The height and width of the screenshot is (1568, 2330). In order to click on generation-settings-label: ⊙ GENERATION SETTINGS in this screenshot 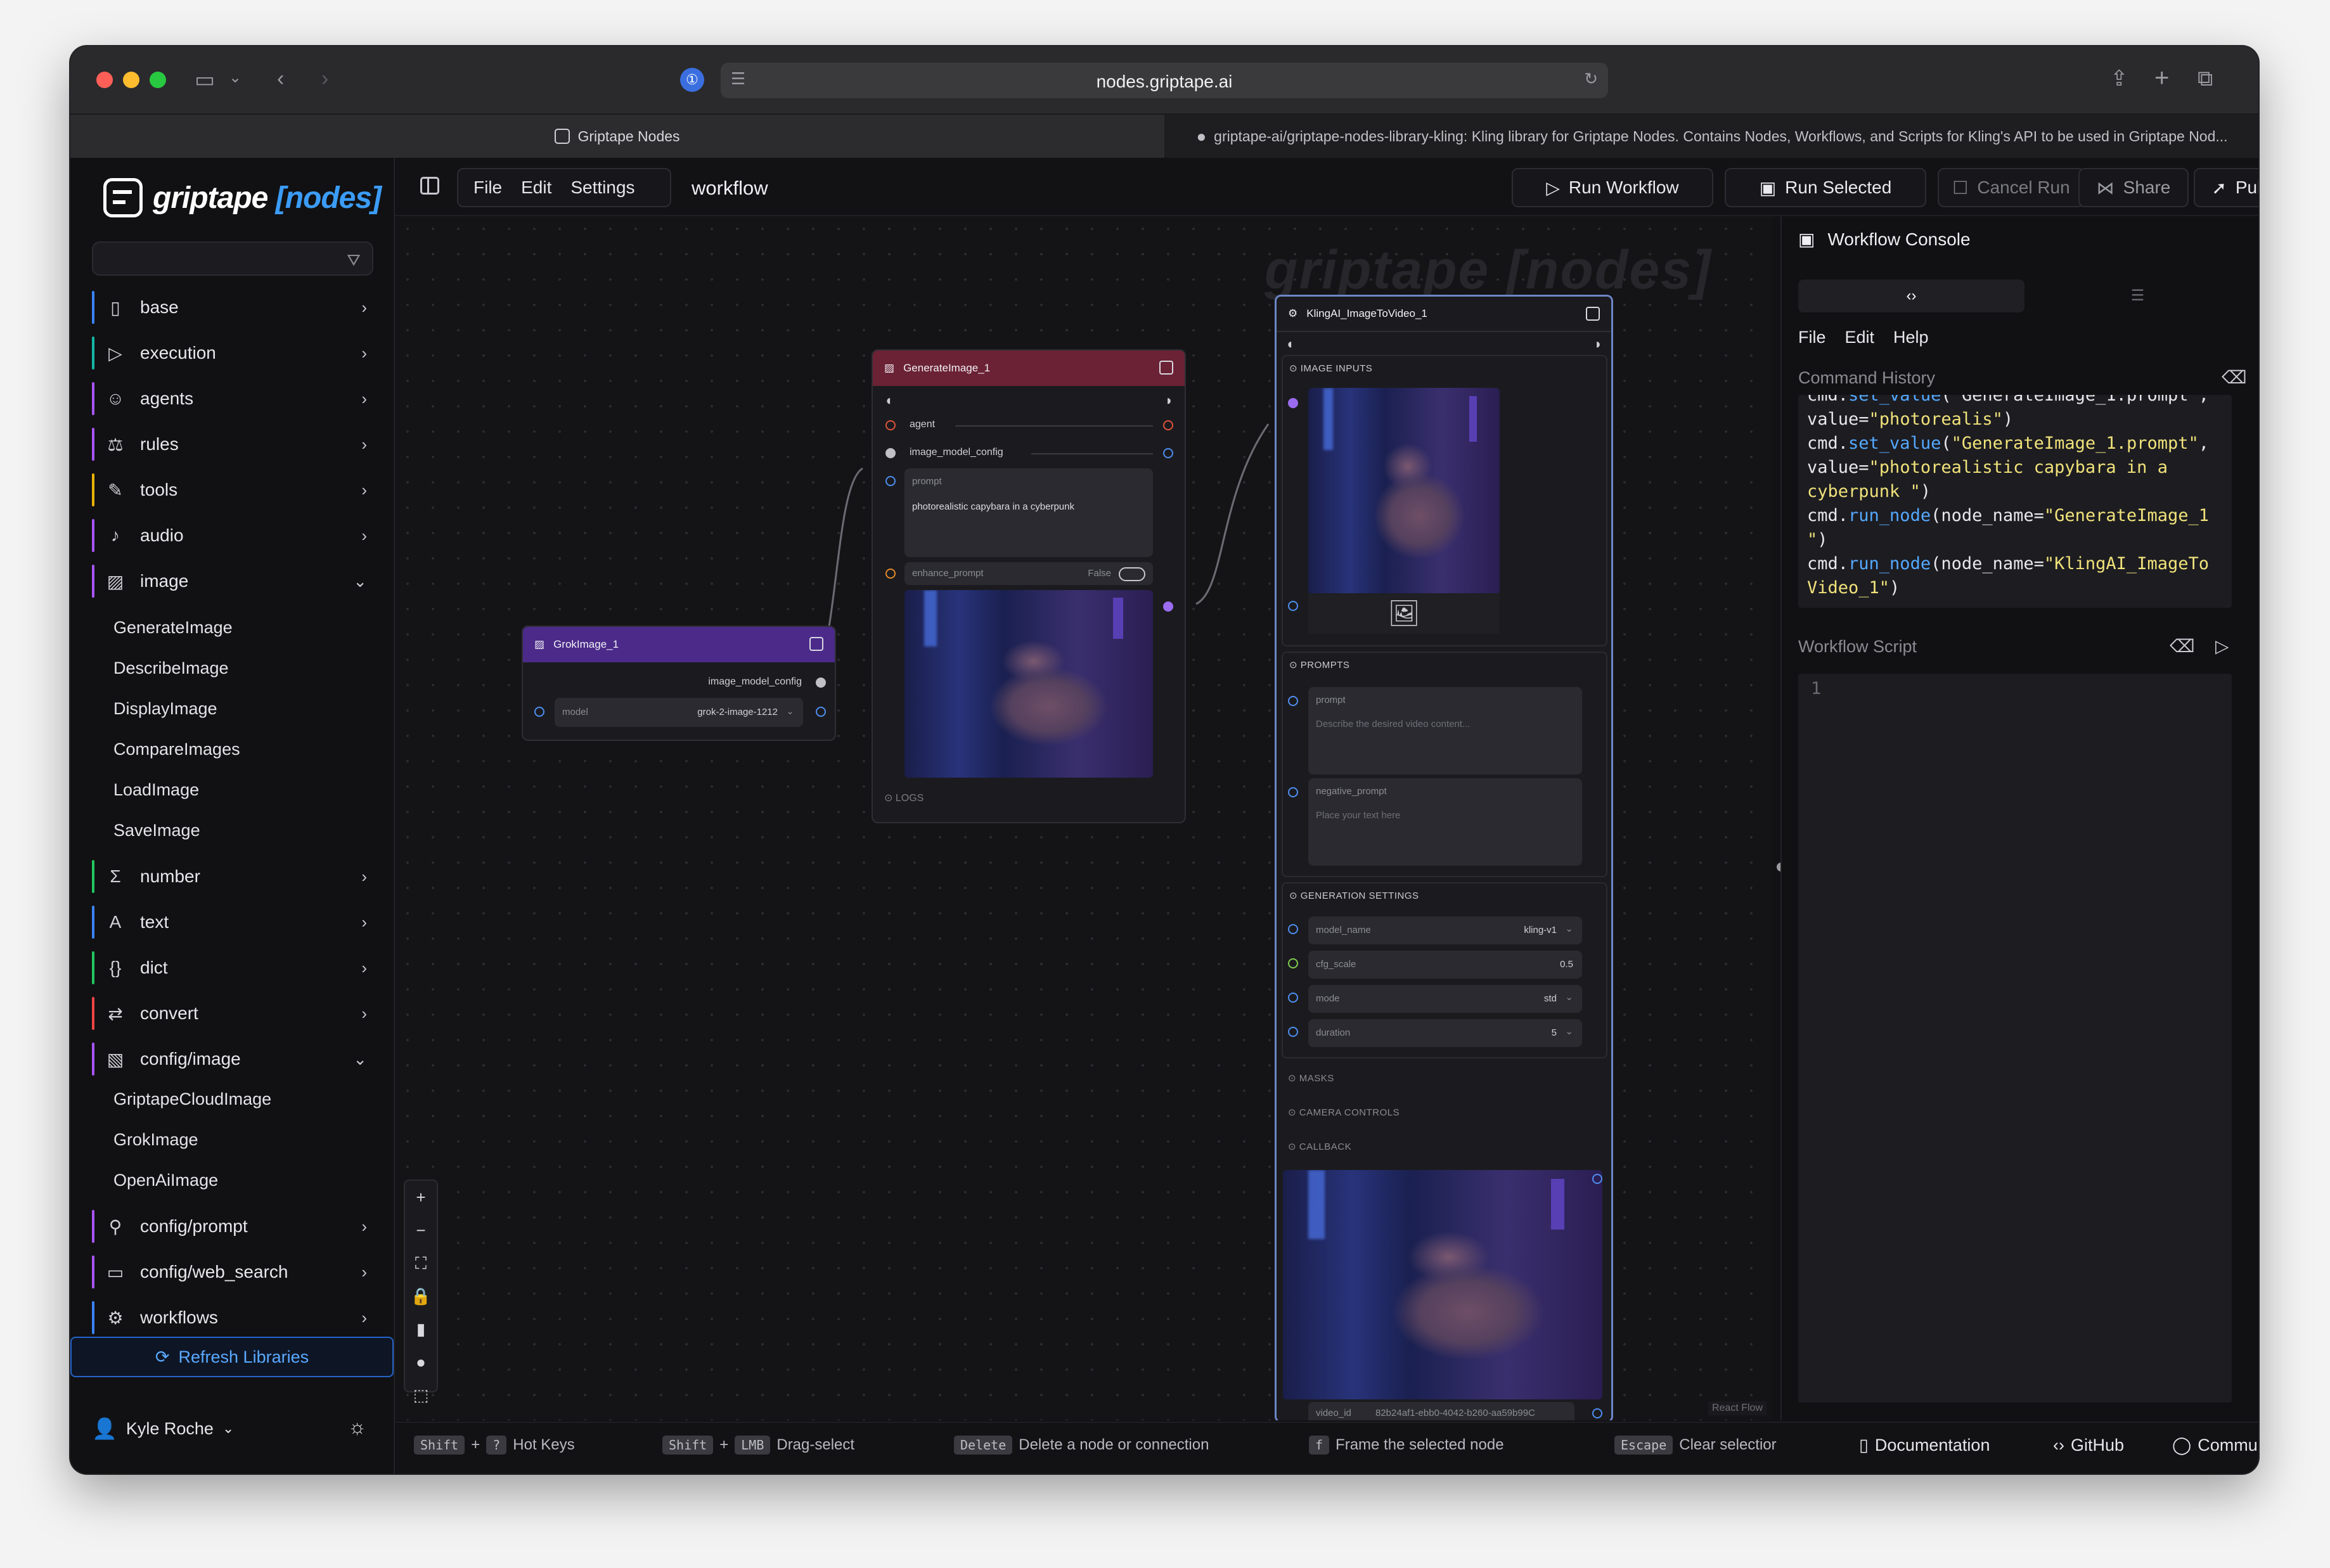, I will do `click(1354, 895)`.